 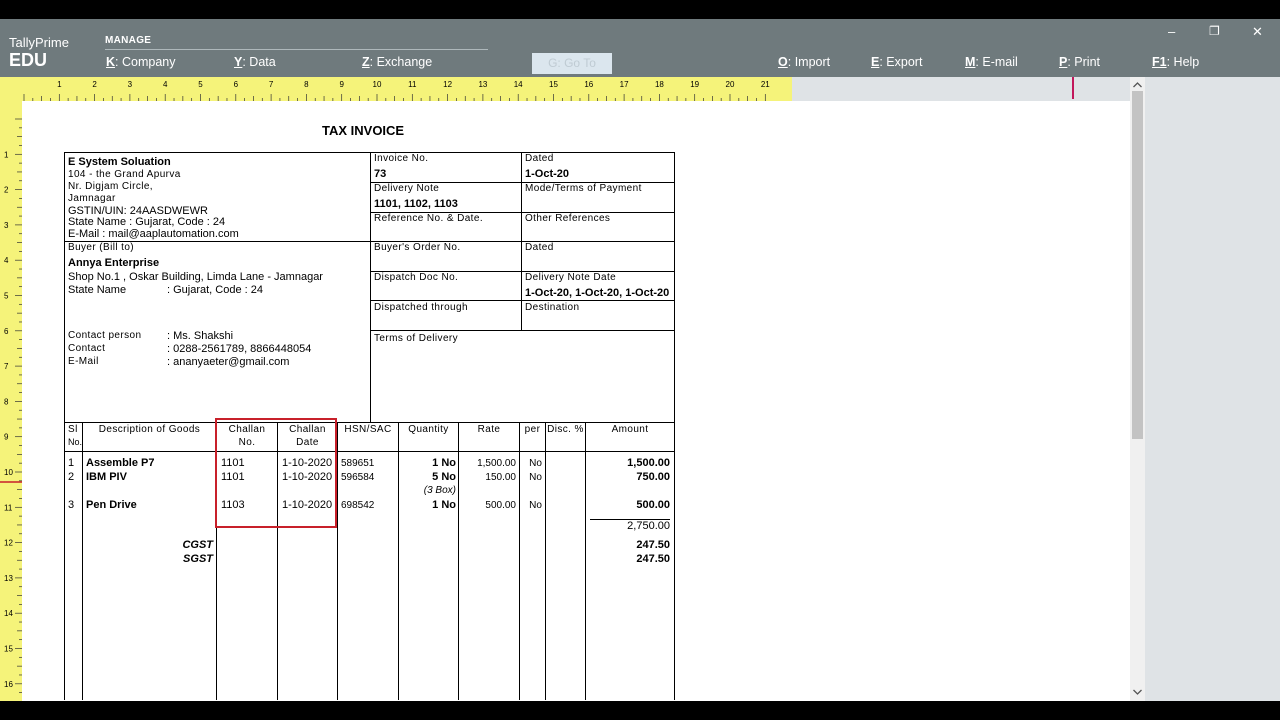 I want to click on contact-value: : 0288-2561789, 8866448054, so click(x=239, y=349).